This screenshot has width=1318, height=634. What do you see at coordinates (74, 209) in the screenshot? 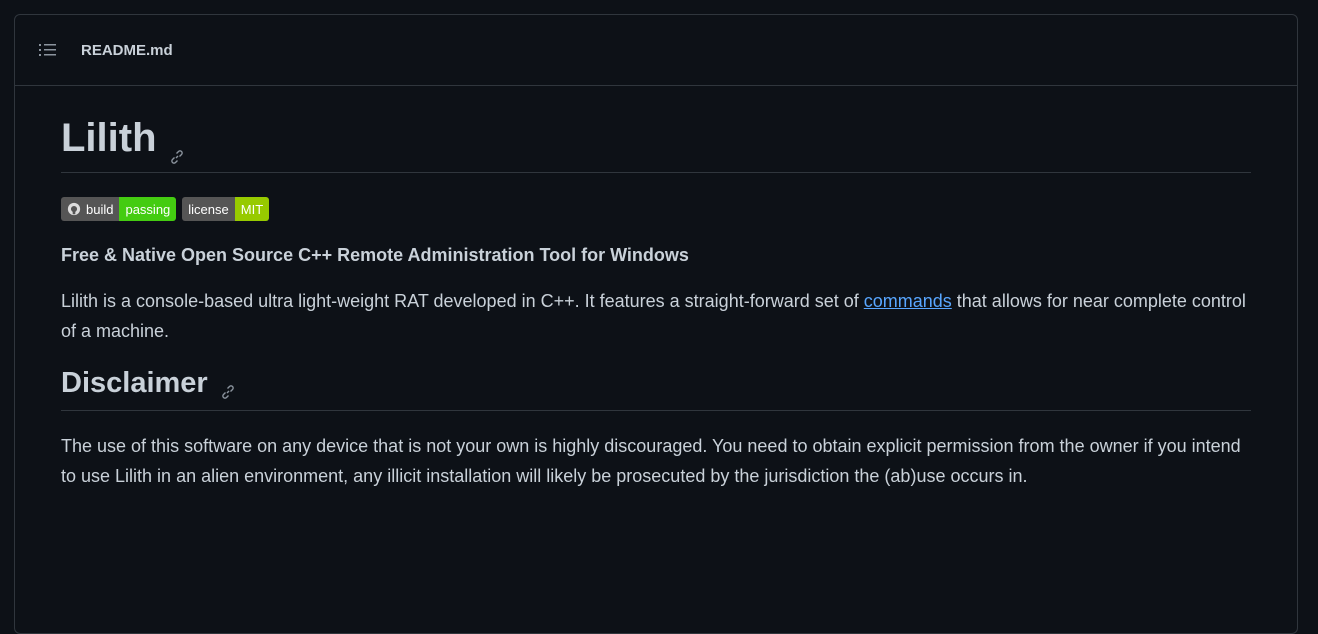
I see `github-logo-icon` at bounding box center [74, 209].